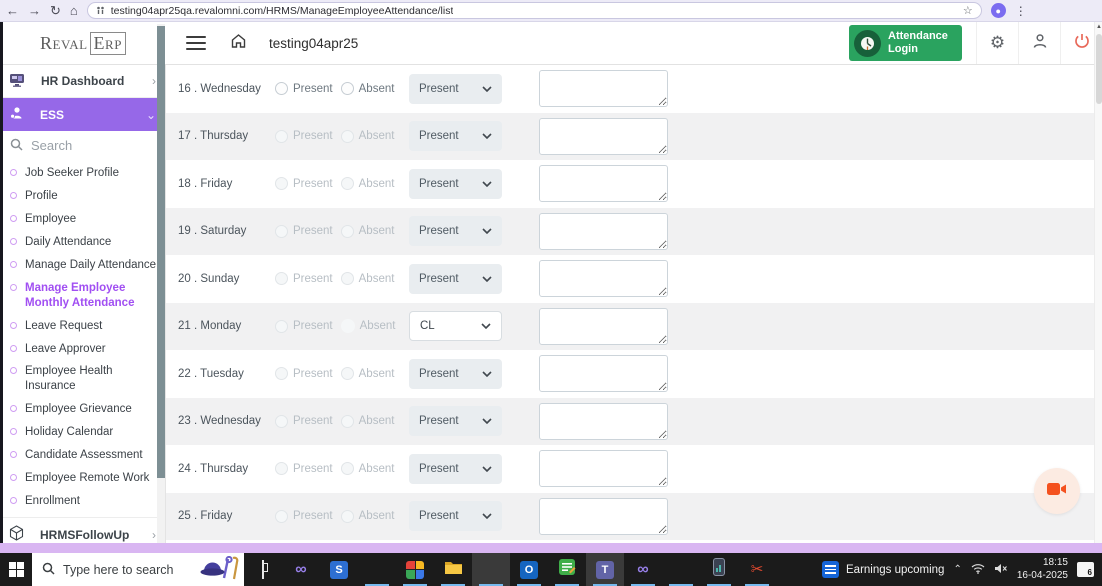  What do you see at coordinates (643, 569) in the screenshot?
I see `visual-studio-2-taskbar-button: ∞` at bounding box center [643, 569].